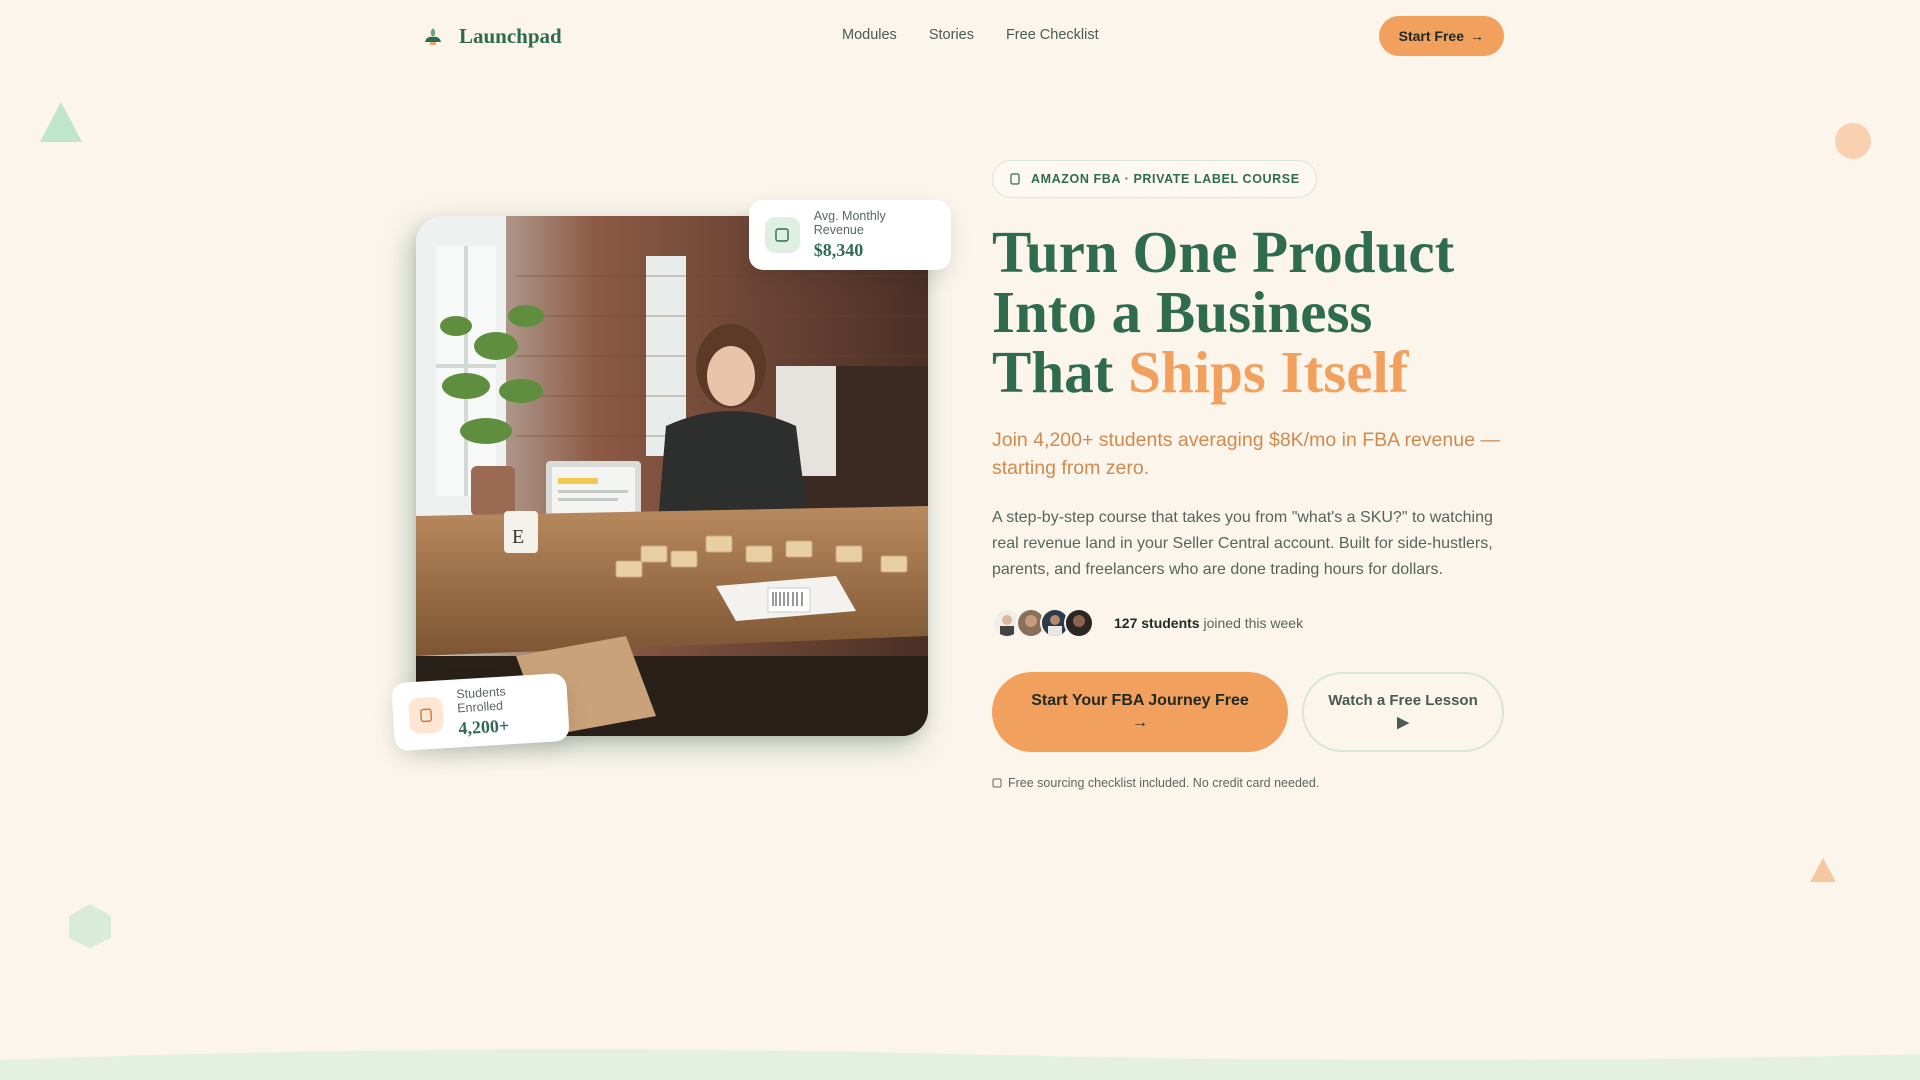 The image size is (1920, 1080). What do you see at coordinates (1403, 700) in the screenshot?
I see `secondary-cta-label: Watch a Free Lesson` at bounding box center [1403, 700].